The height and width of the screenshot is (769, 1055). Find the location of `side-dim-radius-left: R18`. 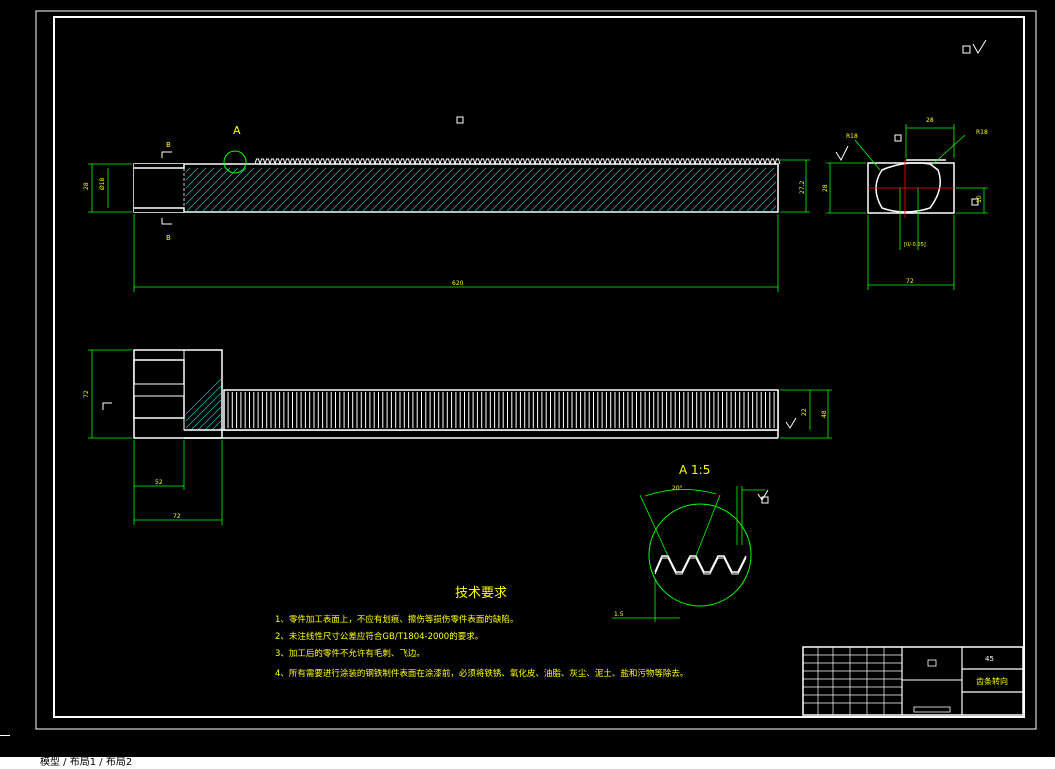

side-dim-radius-left: R18 is located at coordinates (852, 136).